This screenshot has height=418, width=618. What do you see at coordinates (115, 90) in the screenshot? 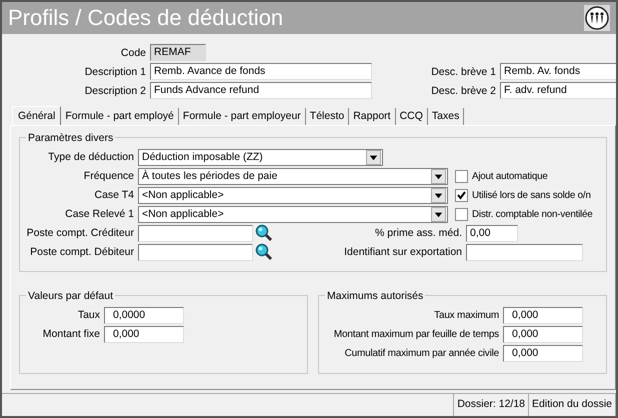
I see `field-label: Description 2` at bounding box center [115, 90].